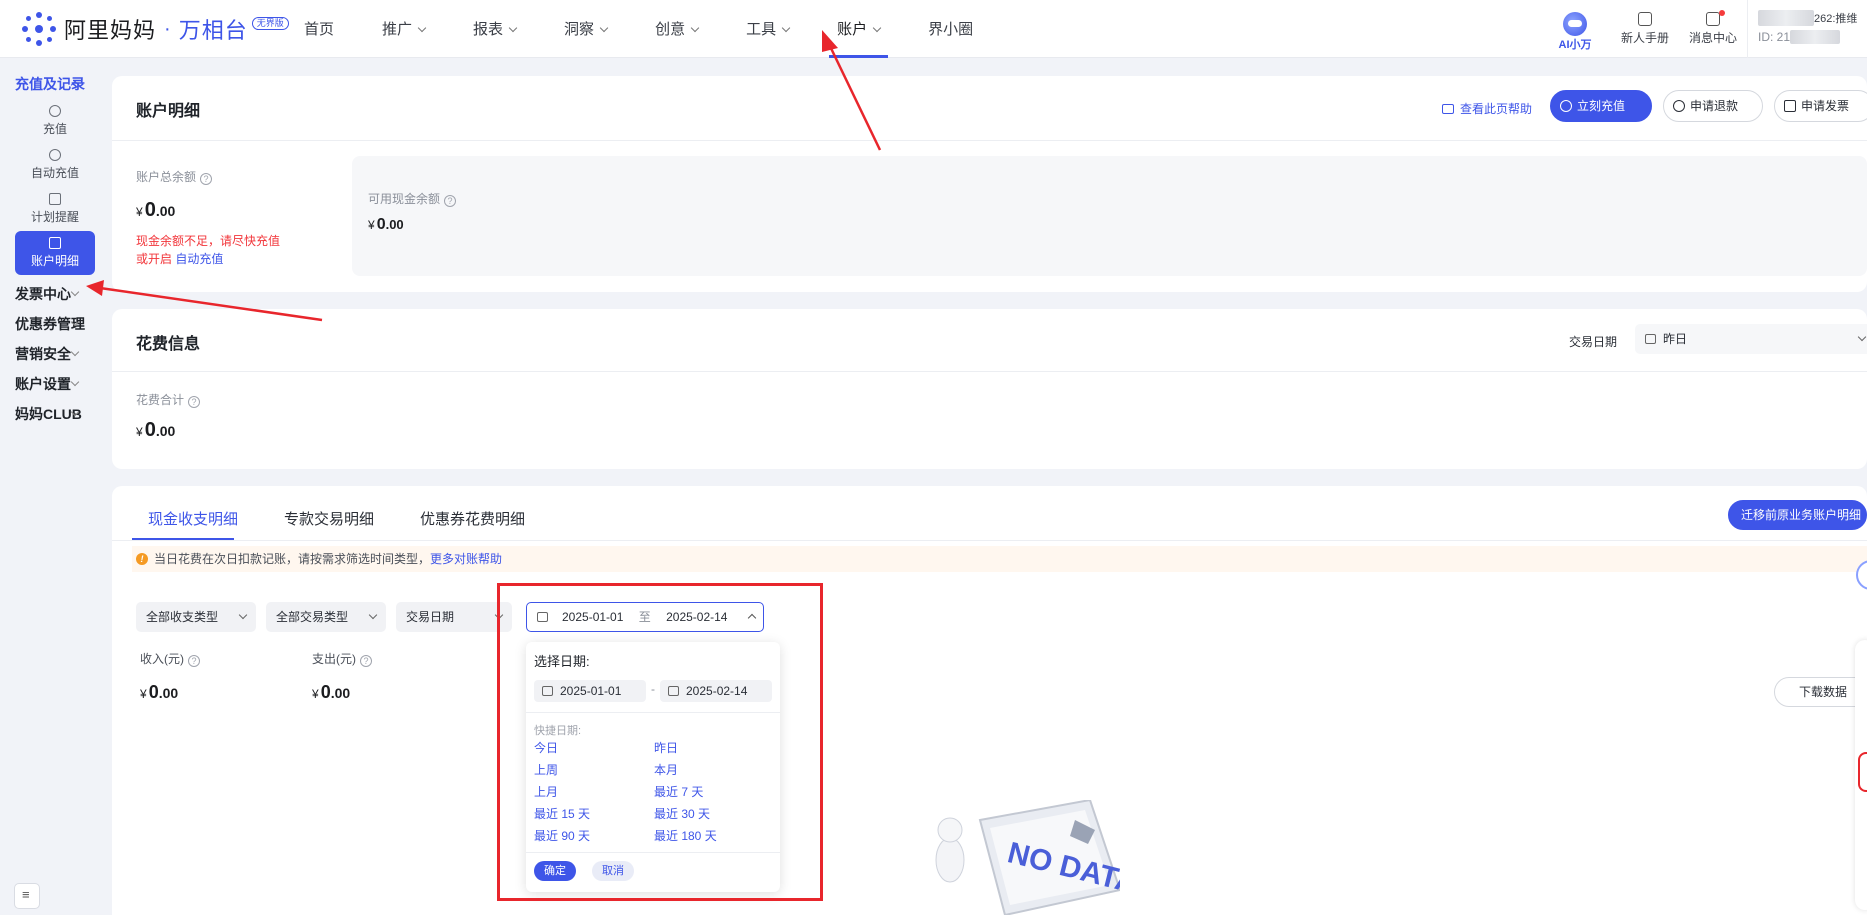 The width and height of the screenshot is (1867, 915). What do you see at coordinates (494, 29) in the screenshot?
I see `nav-reports: 报表` at bounding box center [494, 29].